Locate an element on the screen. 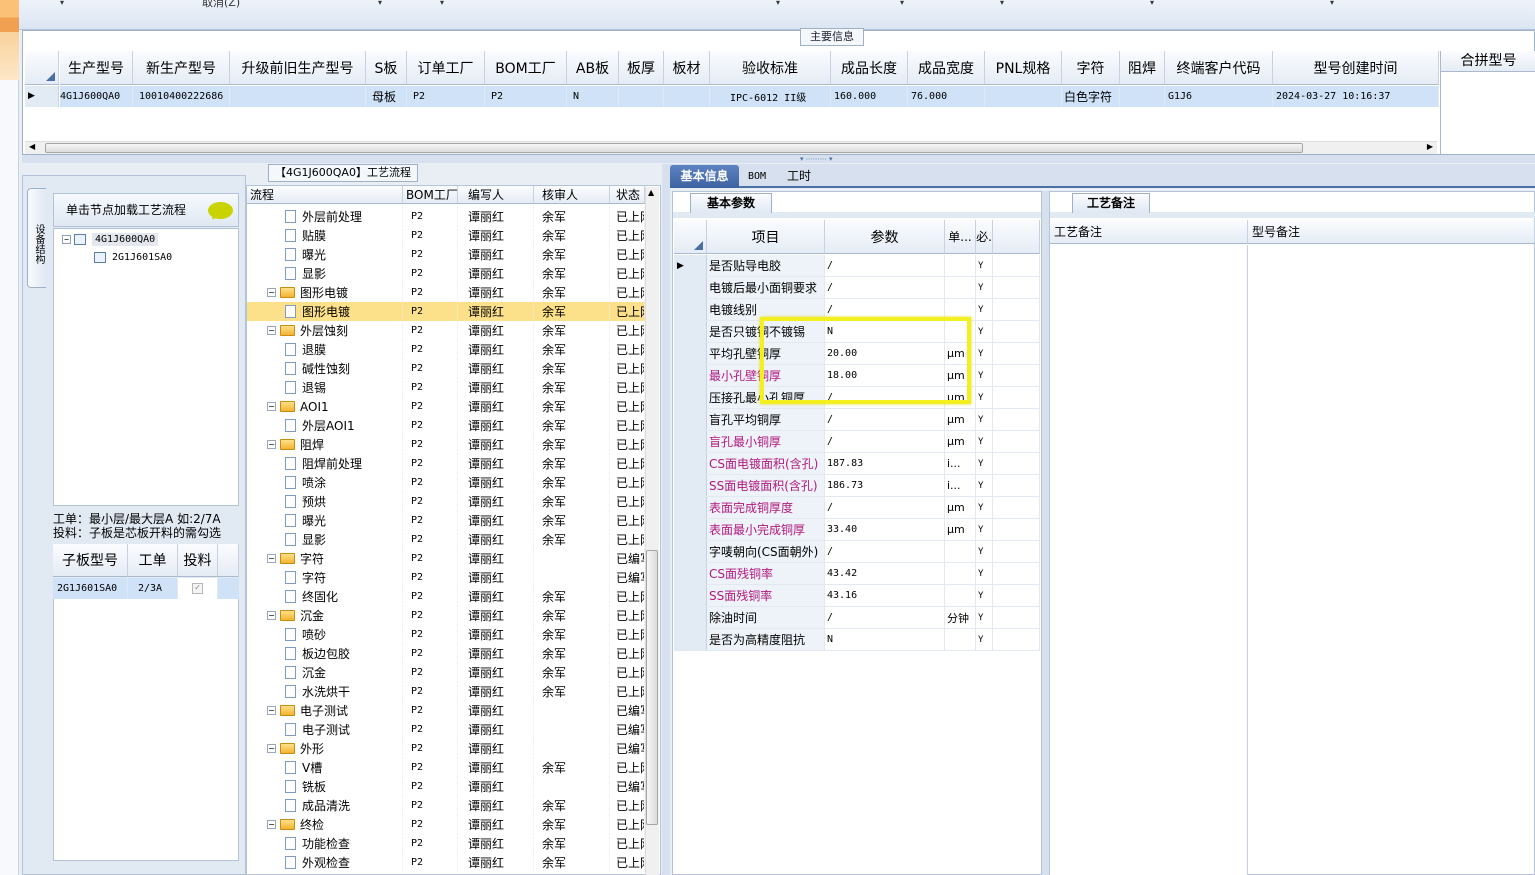 The image size is (1535, 875). col-header: 子板型号 is located at coordinates (90, 560).